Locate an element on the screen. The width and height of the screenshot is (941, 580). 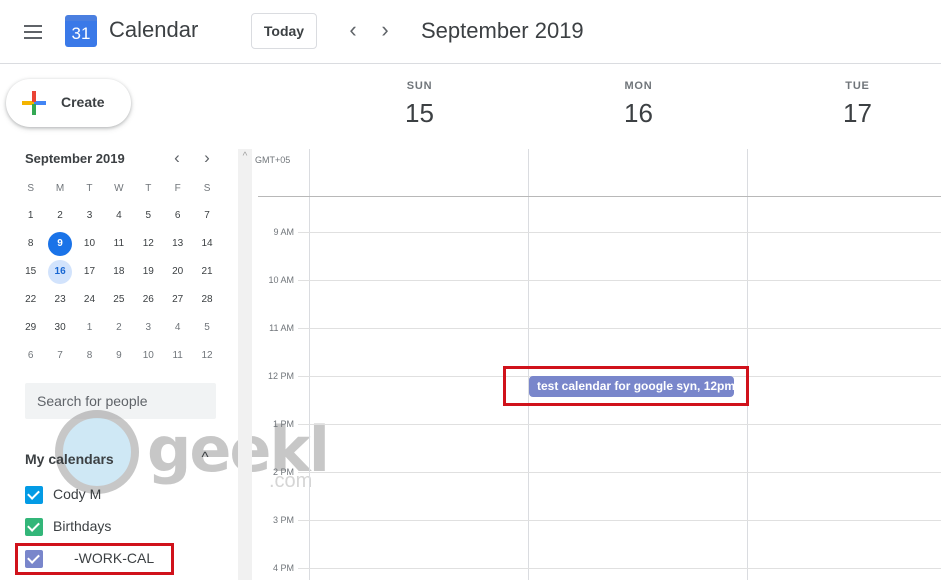
event-chip: test calendar for google syn, 12pm is located at coordinates (631, 386).